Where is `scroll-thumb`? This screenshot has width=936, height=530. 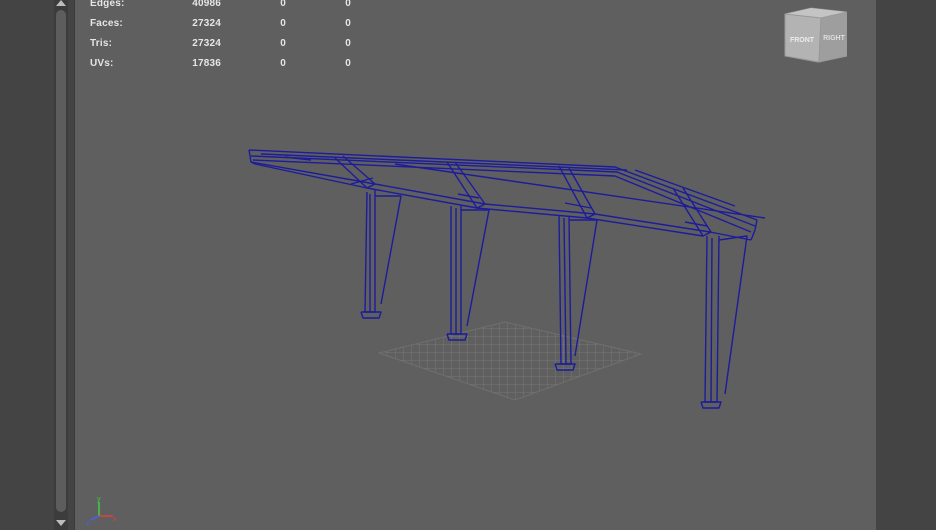 scroll-thumb is located at coordinates (61, 261).